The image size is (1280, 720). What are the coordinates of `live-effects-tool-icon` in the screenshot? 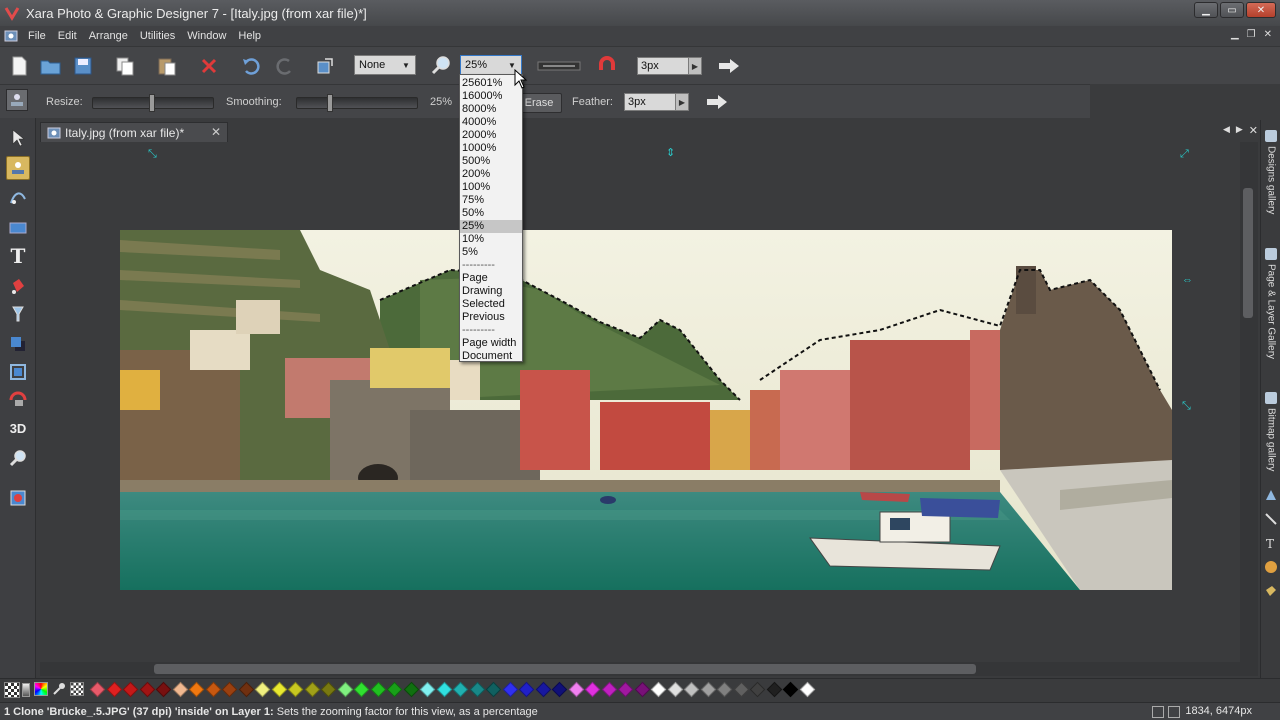 It's located at (18, 498).